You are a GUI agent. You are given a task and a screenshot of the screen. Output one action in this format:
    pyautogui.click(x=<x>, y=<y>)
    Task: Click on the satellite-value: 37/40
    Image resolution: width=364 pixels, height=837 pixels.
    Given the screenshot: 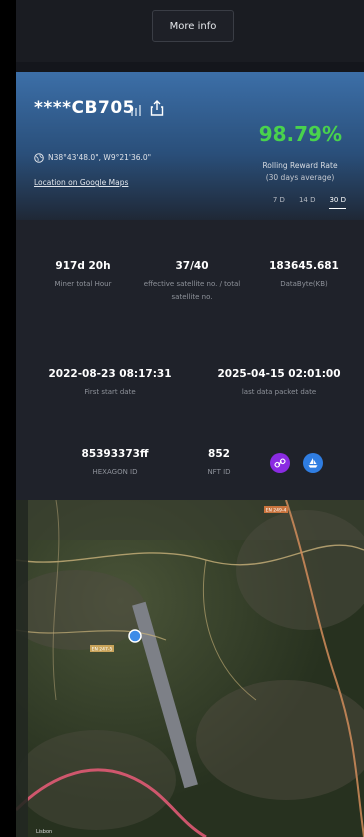 What is the action you would take?
    pyautogui.click(x=192, y=266)
    